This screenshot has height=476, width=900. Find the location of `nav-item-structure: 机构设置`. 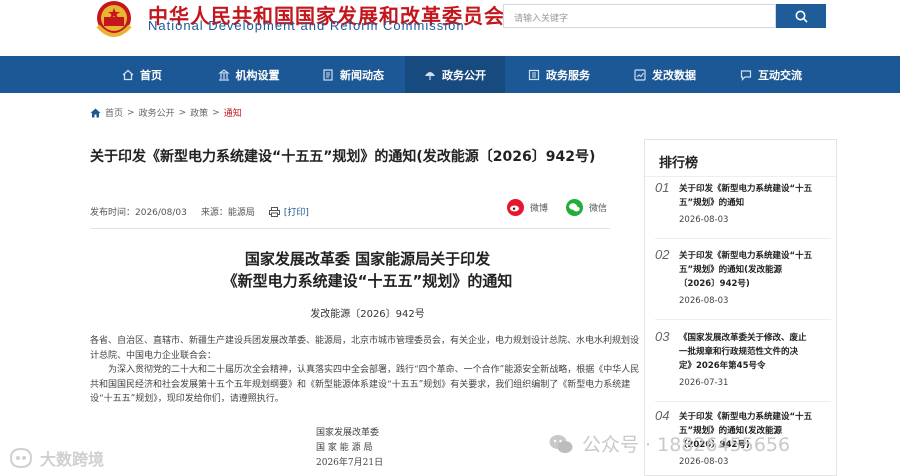

nav-item-structure: 机构设置 is located at coordinates (248, 74).